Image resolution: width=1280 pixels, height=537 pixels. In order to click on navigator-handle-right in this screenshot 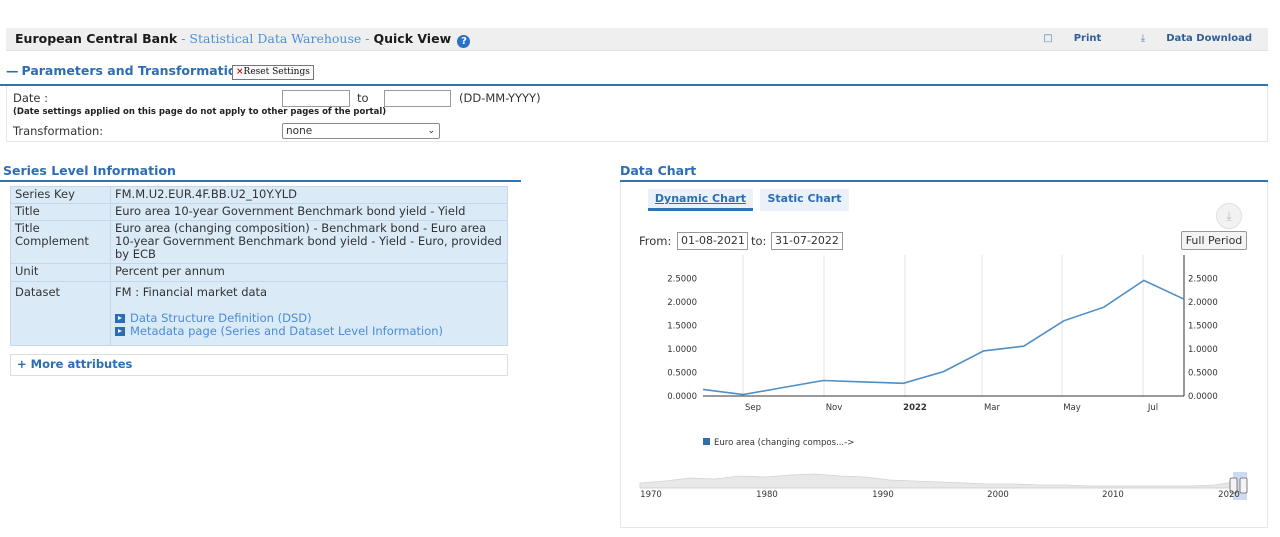, I will do `click(1243, 485)`.